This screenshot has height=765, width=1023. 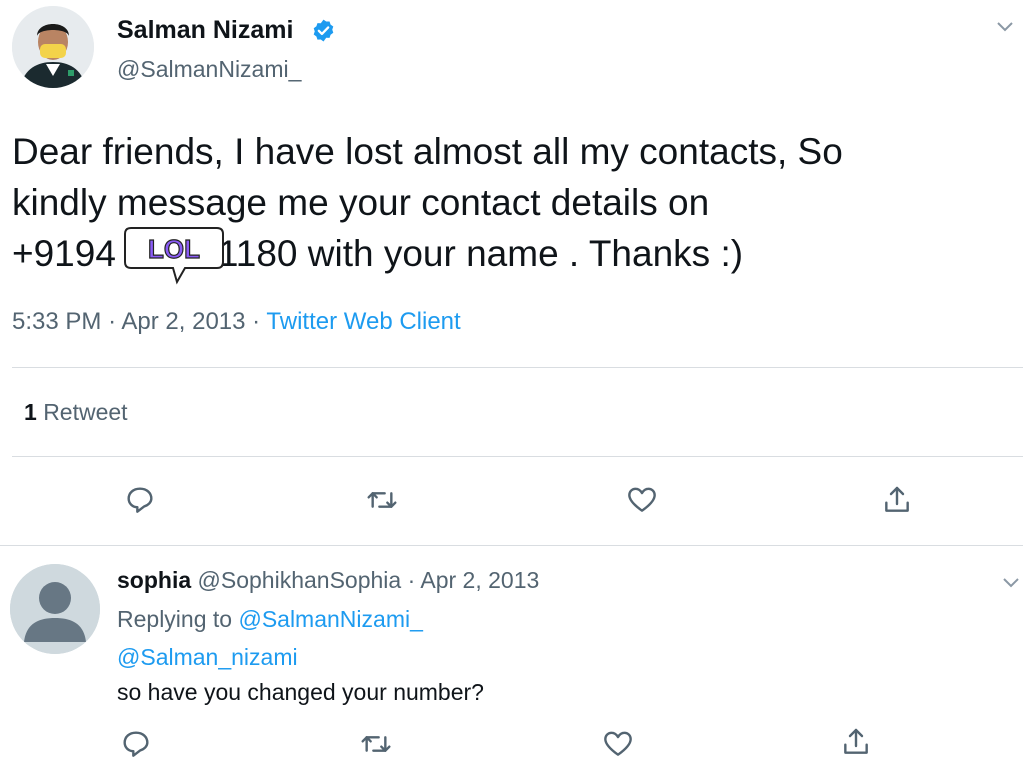 What do you see at coordinates (300, 692) in the screenshot?
I see `reply-text: so have you changed your number?` at bounding box center [300, 692].